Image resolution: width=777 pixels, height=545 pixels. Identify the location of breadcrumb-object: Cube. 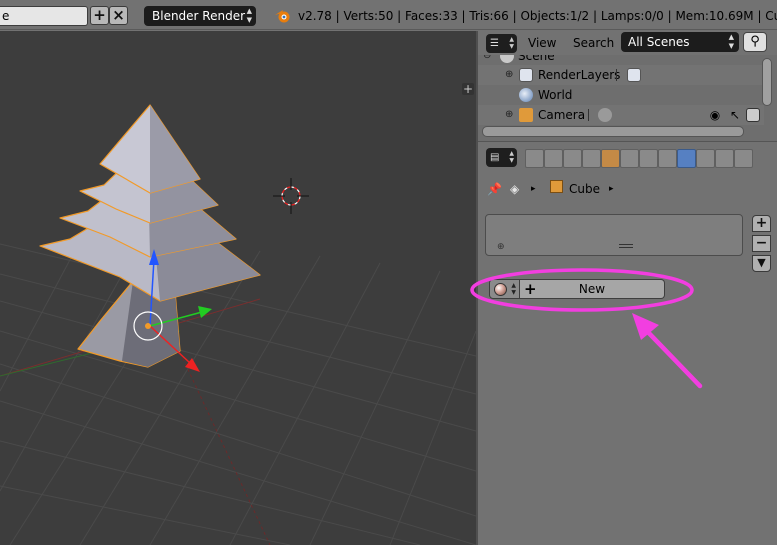
(584, 189).